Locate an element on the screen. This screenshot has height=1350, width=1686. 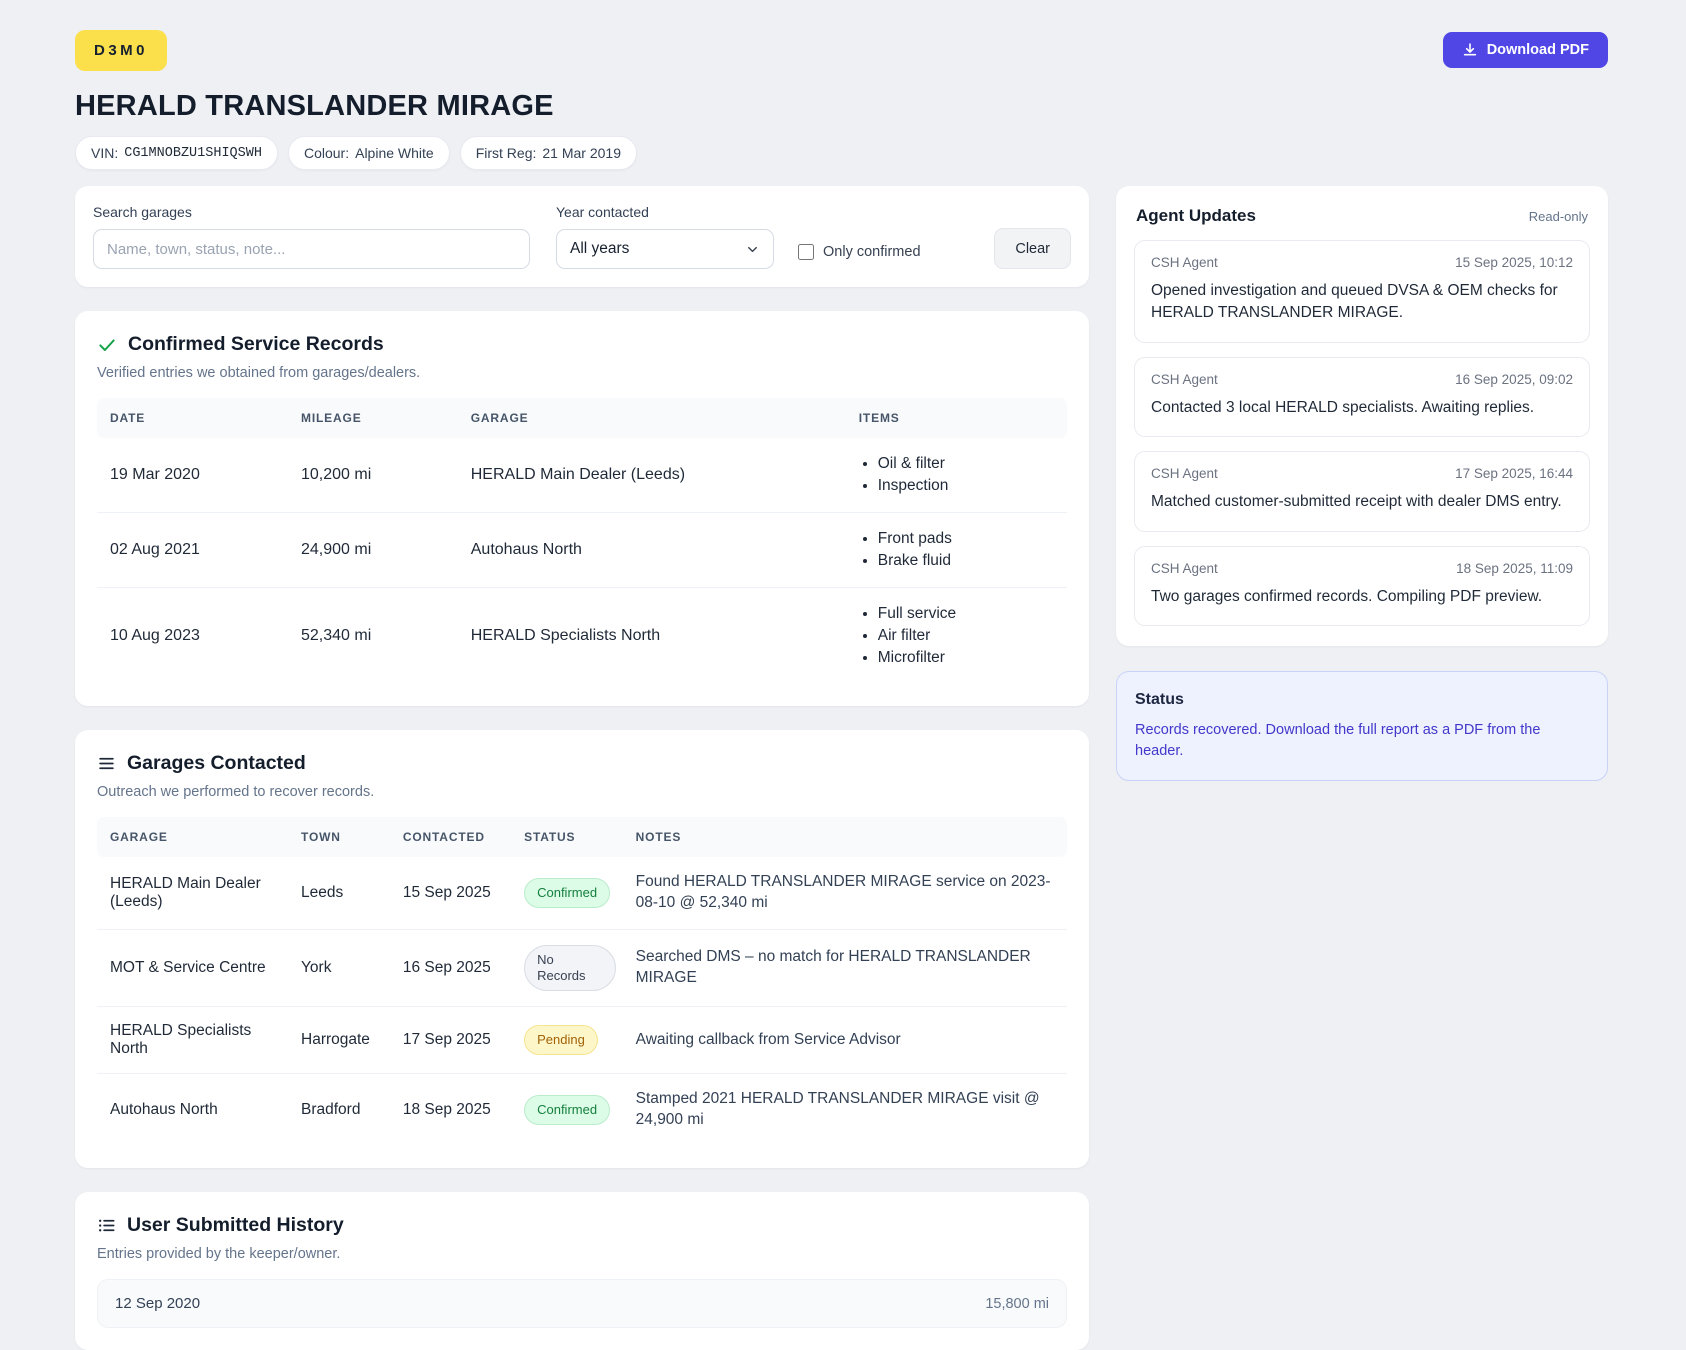
filters-card: Search garages Year contacted All years is located at coordinates (582, 236).